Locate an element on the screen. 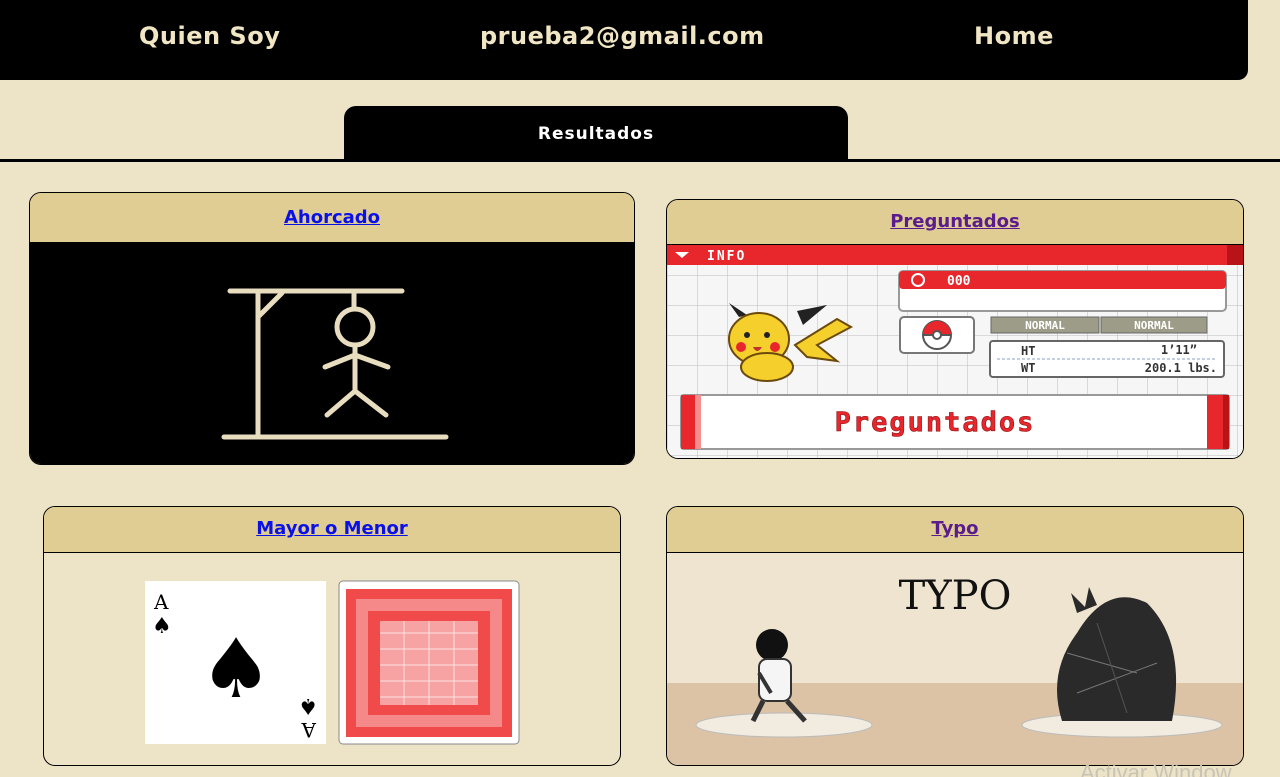  typo-image: TYPO is located at coordinates (955, 659).